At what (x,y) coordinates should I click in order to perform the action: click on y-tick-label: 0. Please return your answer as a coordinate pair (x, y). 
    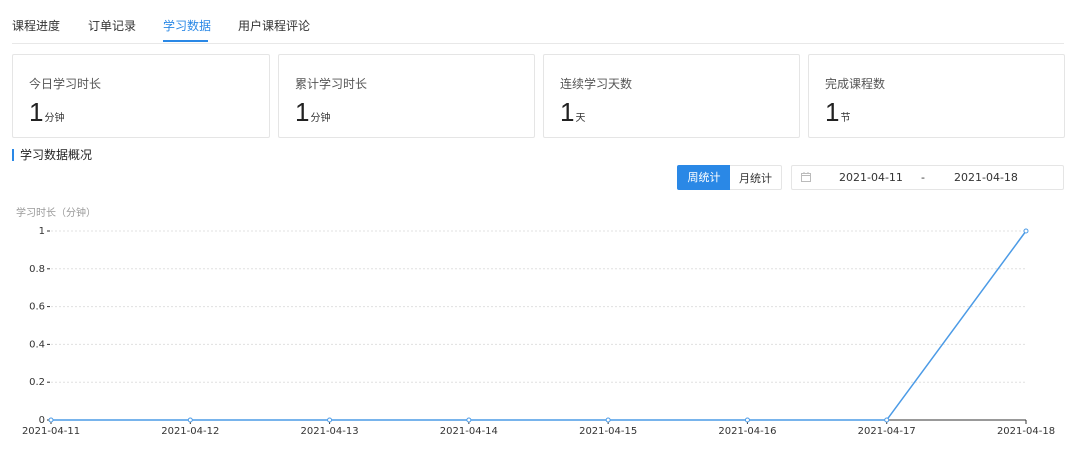
    Looking at the image, I should click on (42, 420).